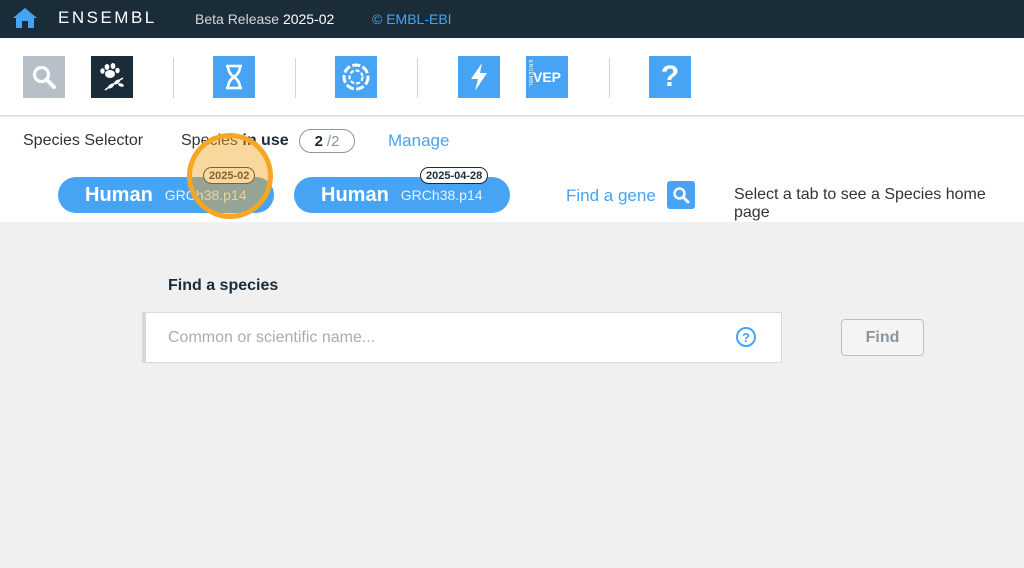 This screenshot has height=568, width=1024. I want to click on species-count-pill: 2 /2, so click(327, 141).